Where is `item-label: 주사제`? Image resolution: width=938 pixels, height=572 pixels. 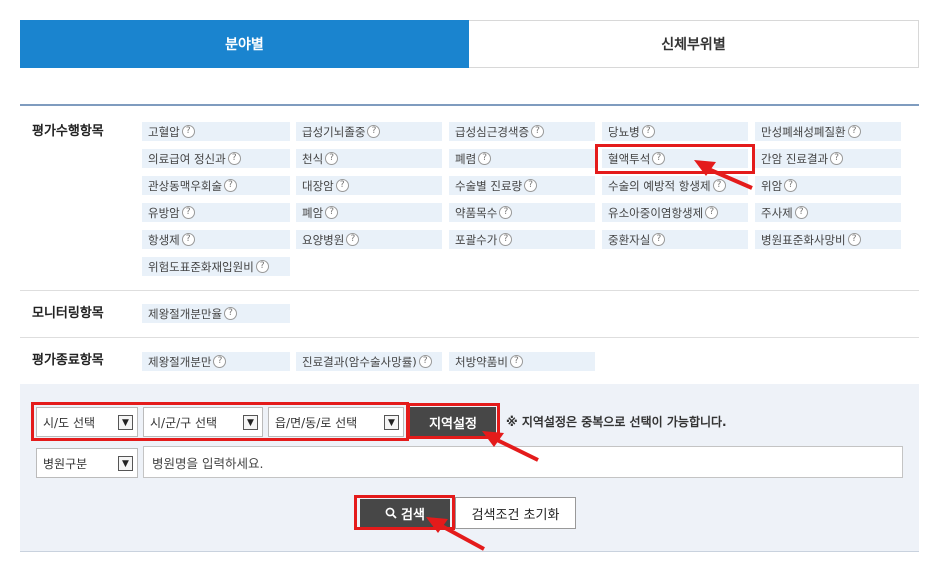 item-label: 주사제 is located at coordinates (777, 212).